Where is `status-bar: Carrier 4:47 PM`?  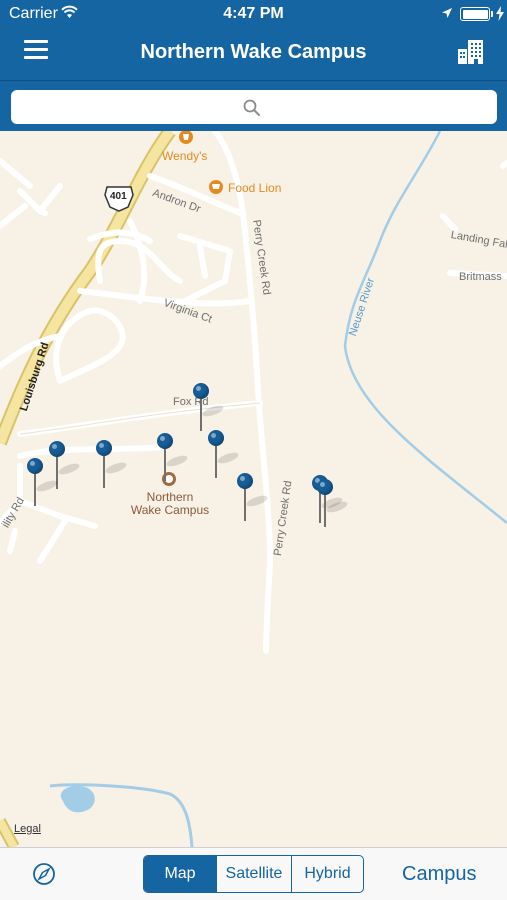
status-bar: Carrier 4:47 PM is located at coordinates (253, 14).